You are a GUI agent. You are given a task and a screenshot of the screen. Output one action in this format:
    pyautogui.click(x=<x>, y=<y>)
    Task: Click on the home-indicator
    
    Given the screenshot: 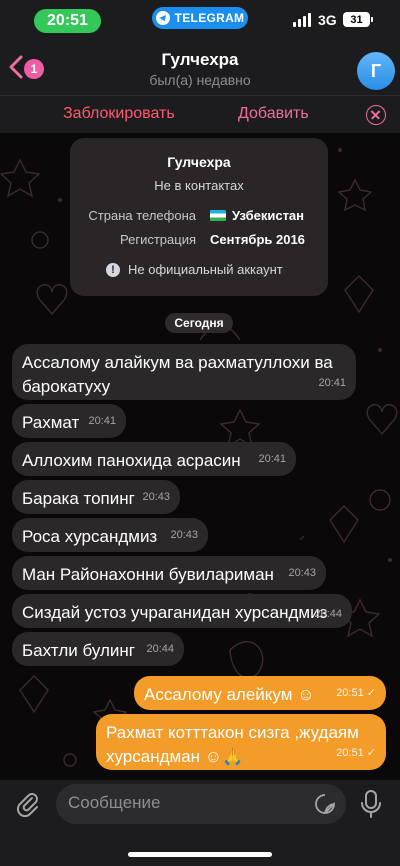 What is the action you would take?
    pyautogui.click(x=200, y=854)
    